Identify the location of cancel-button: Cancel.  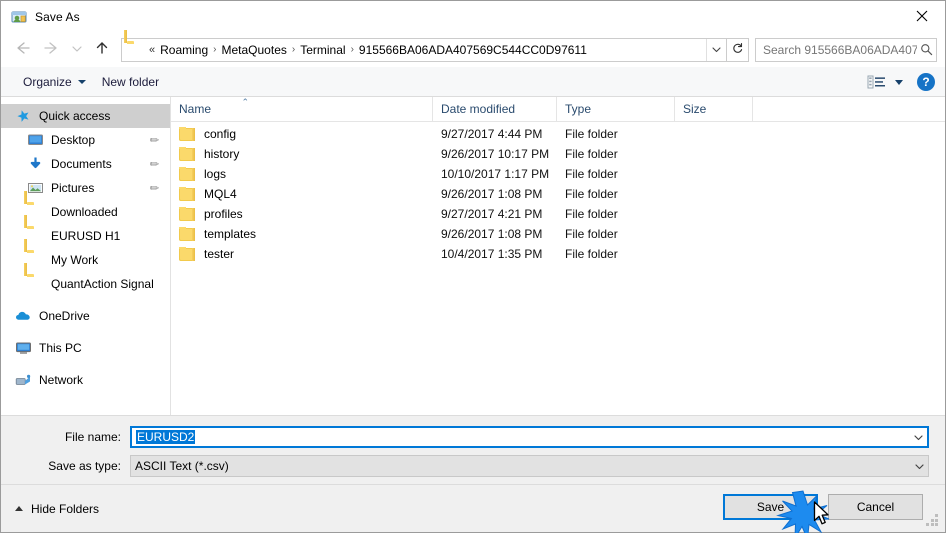
(875, 507).